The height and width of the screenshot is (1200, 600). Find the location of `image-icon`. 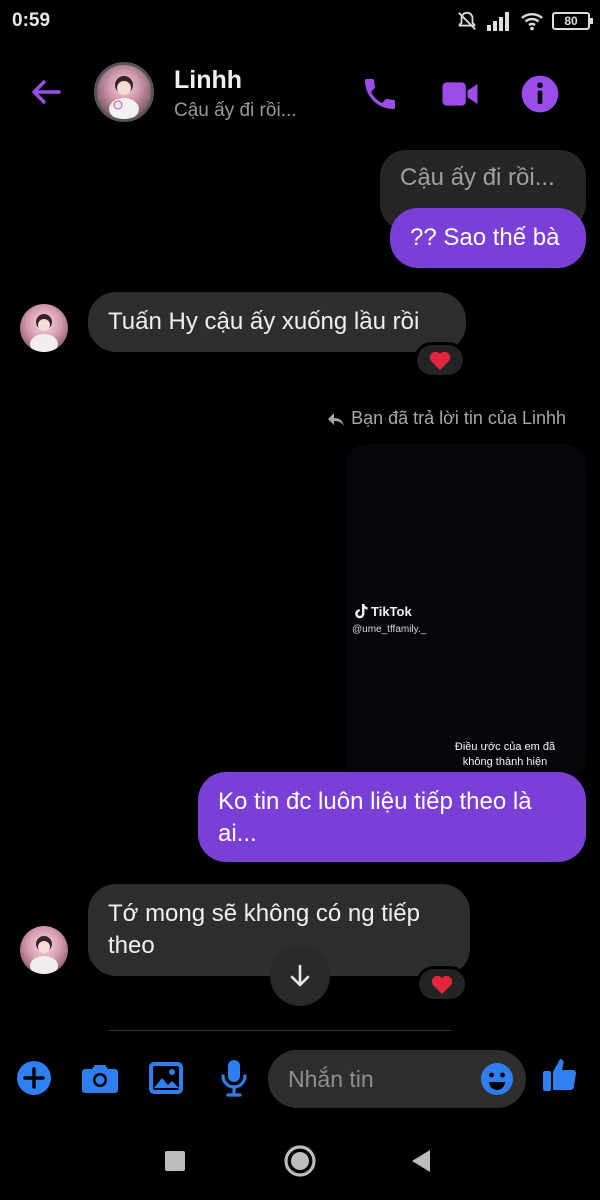

image-icon is located at coordinates (166, 1078).